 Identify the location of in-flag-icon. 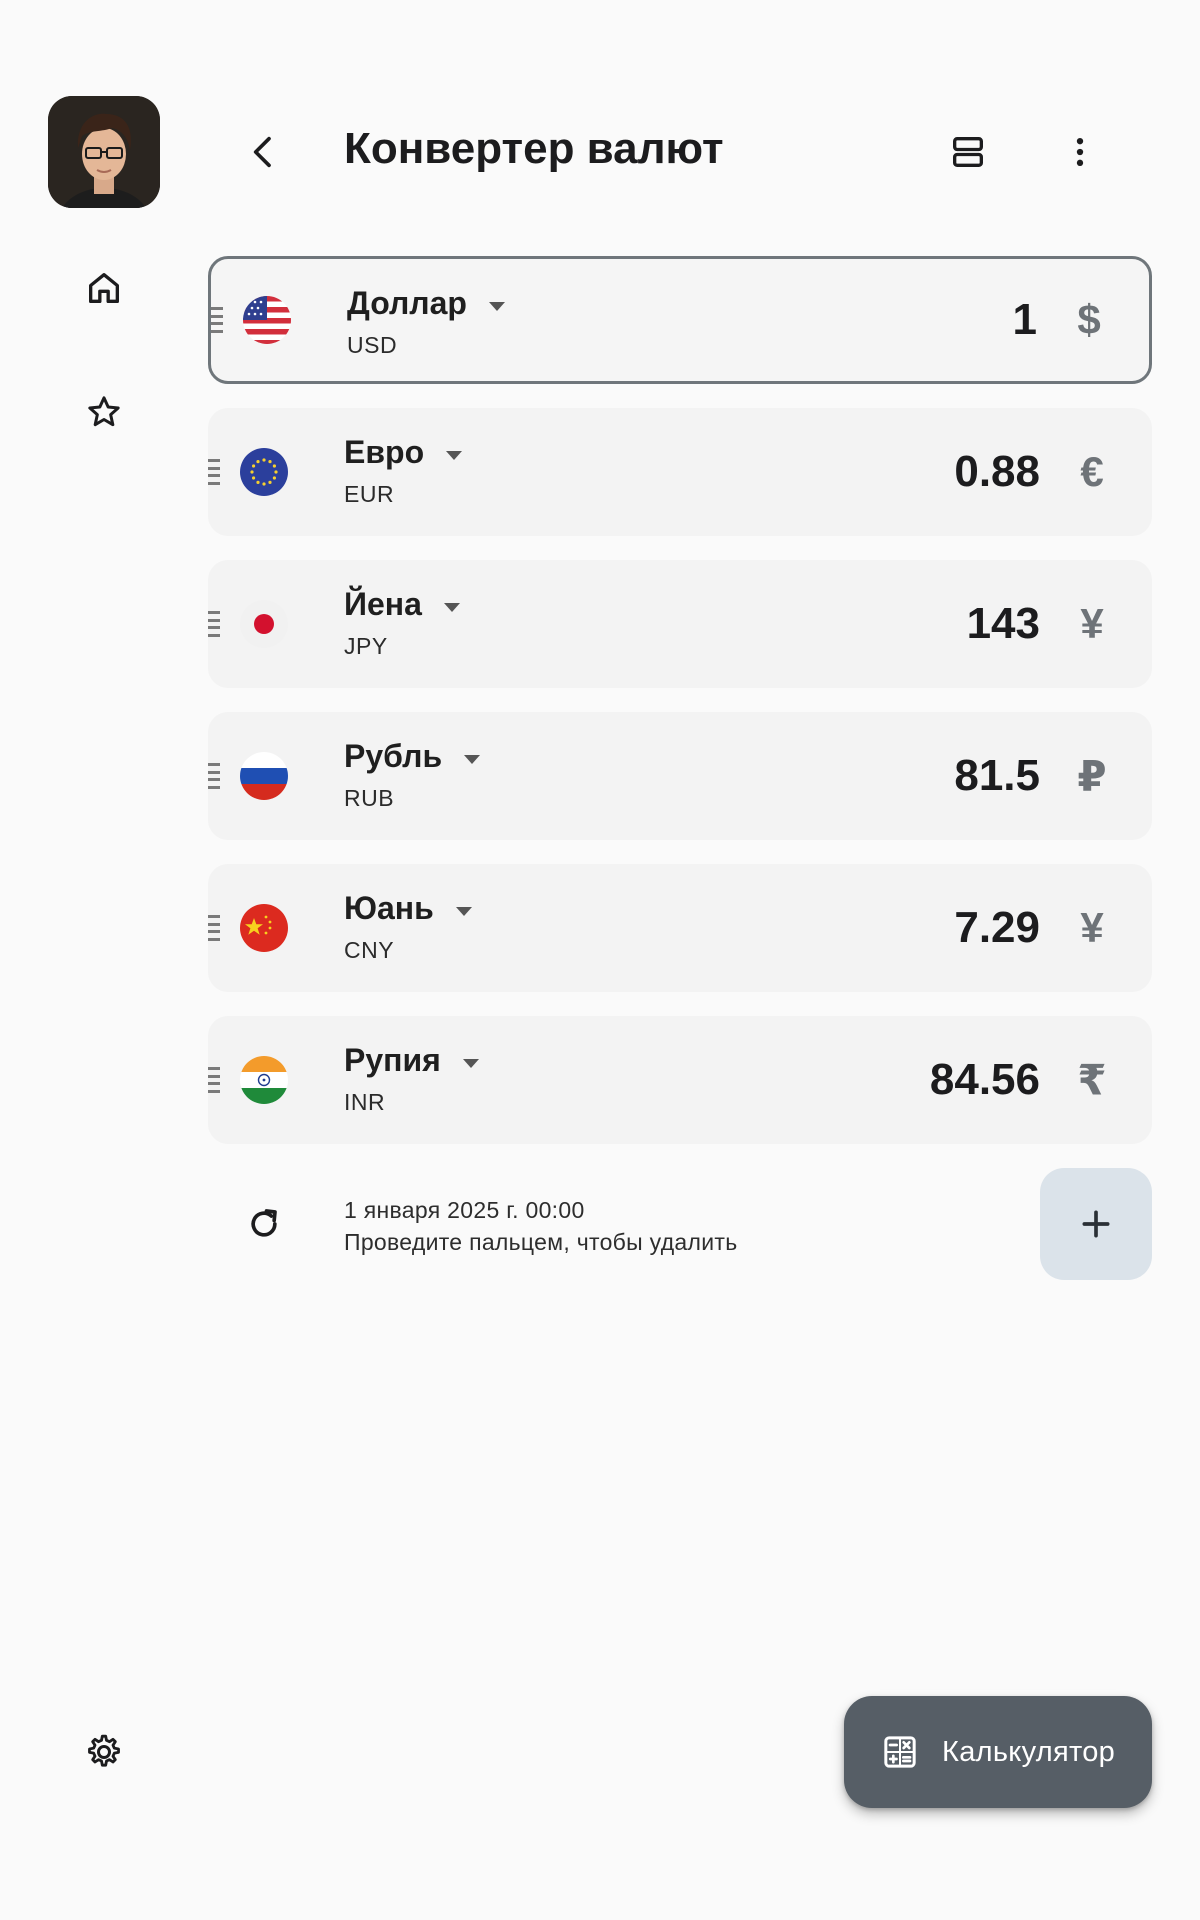
(264, 1080).